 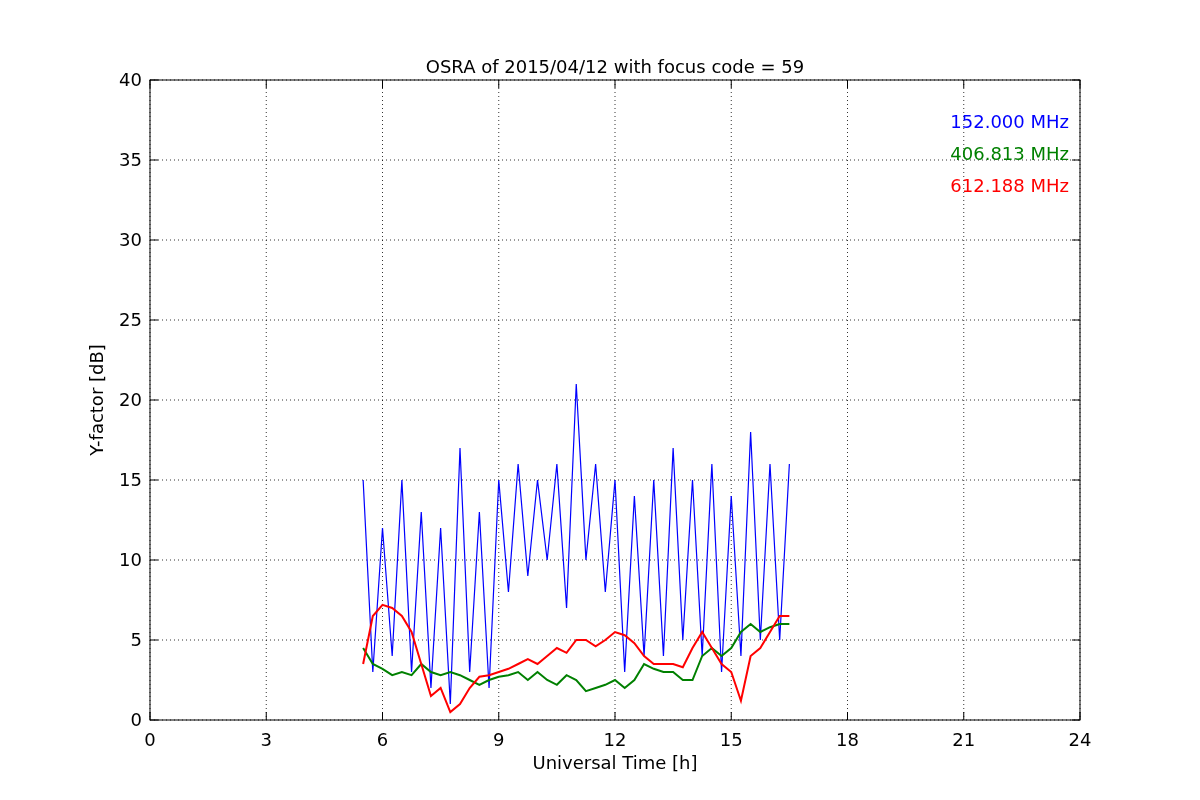 I want to click on tick-label: 35, so click(x=130, y=159).